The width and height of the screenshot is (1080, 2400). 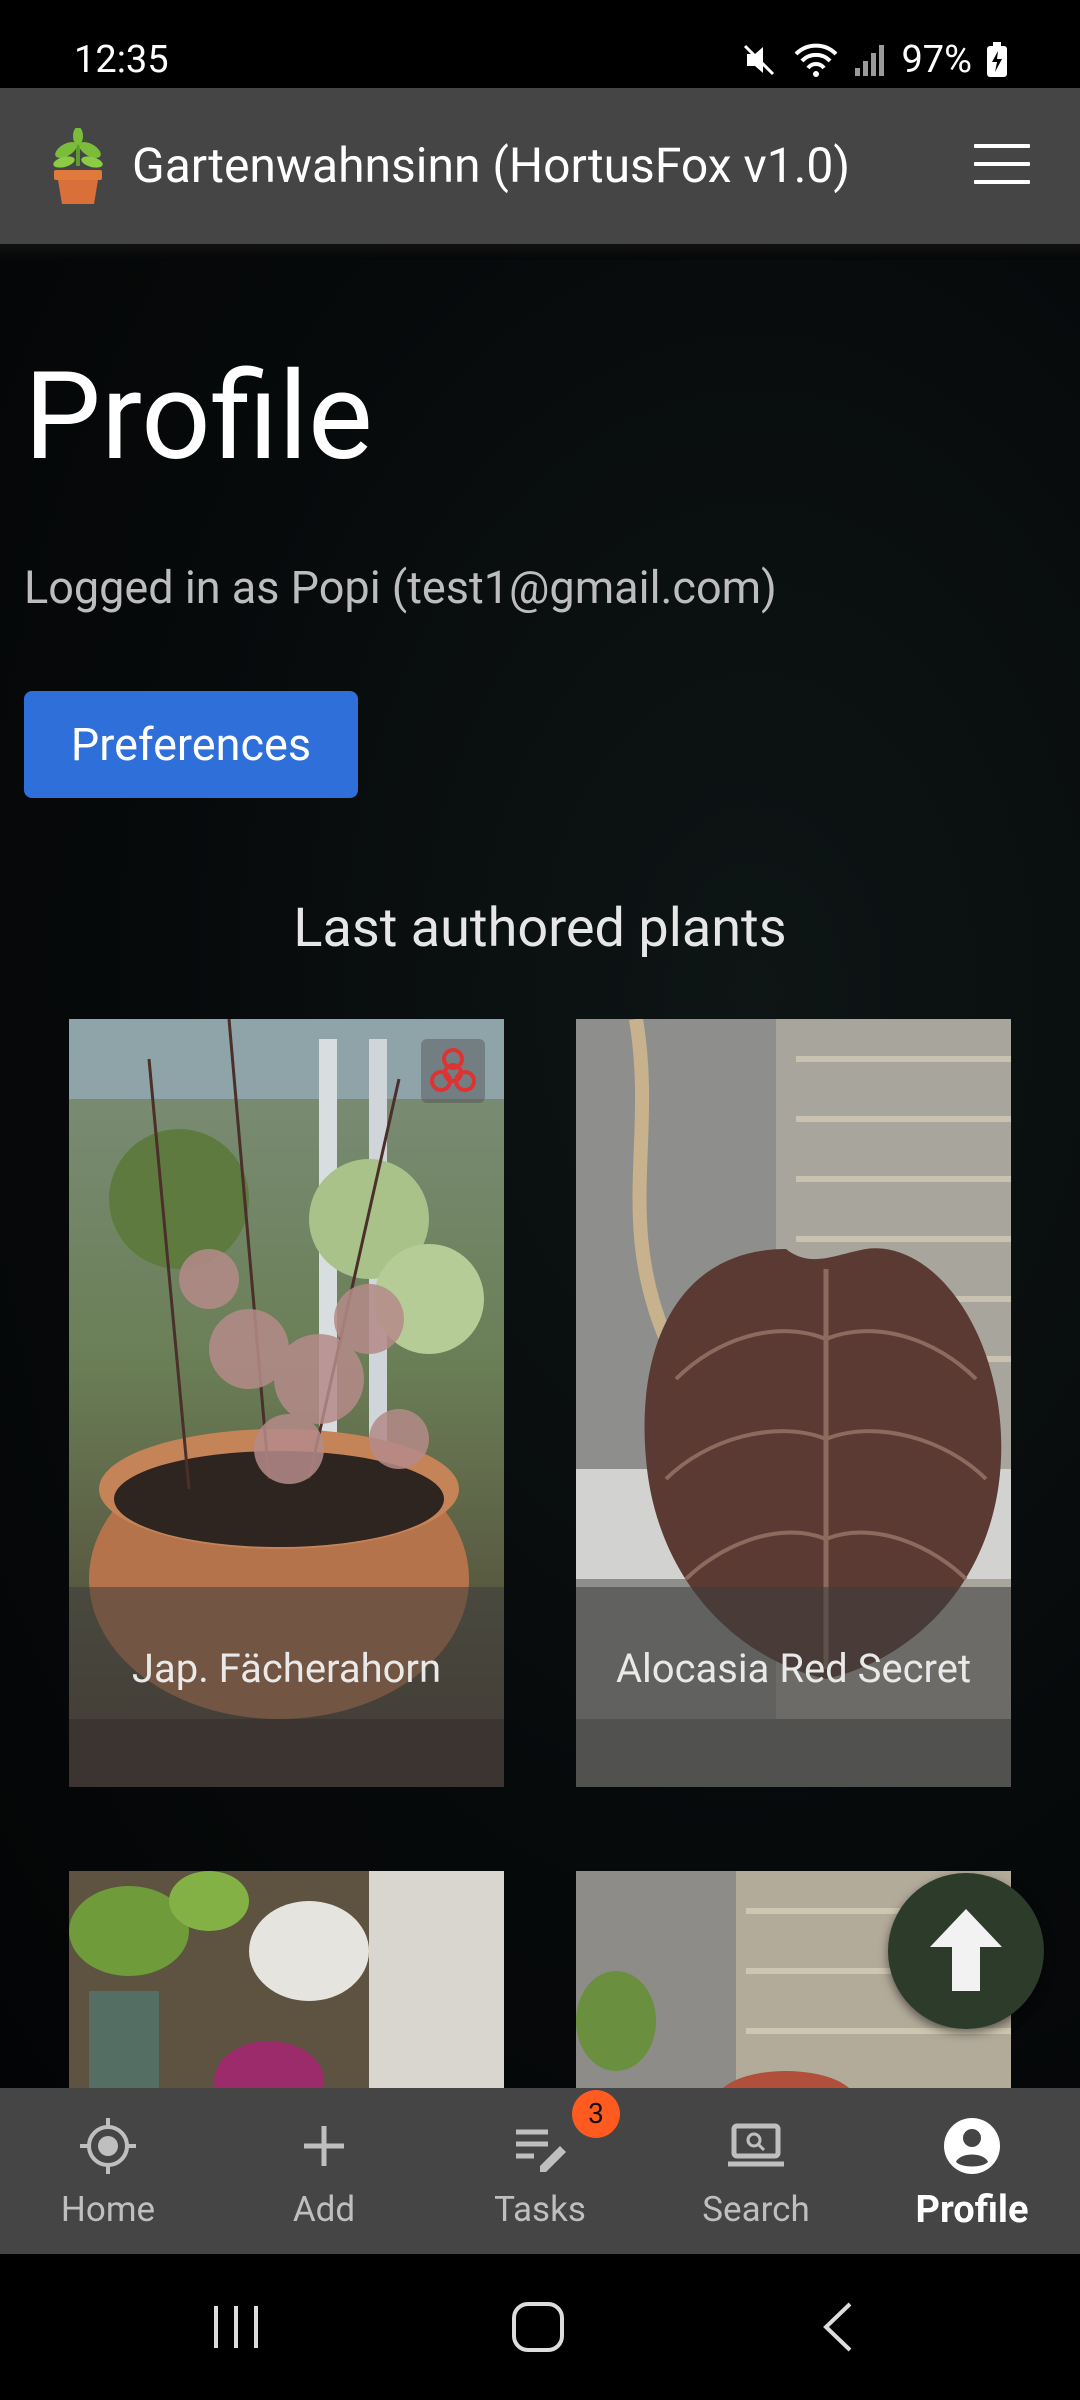 What do you see at coordinates (596, 2114) in the screenshot?
I see `tasks-badge: 3` at bounding box center [596, 2114].